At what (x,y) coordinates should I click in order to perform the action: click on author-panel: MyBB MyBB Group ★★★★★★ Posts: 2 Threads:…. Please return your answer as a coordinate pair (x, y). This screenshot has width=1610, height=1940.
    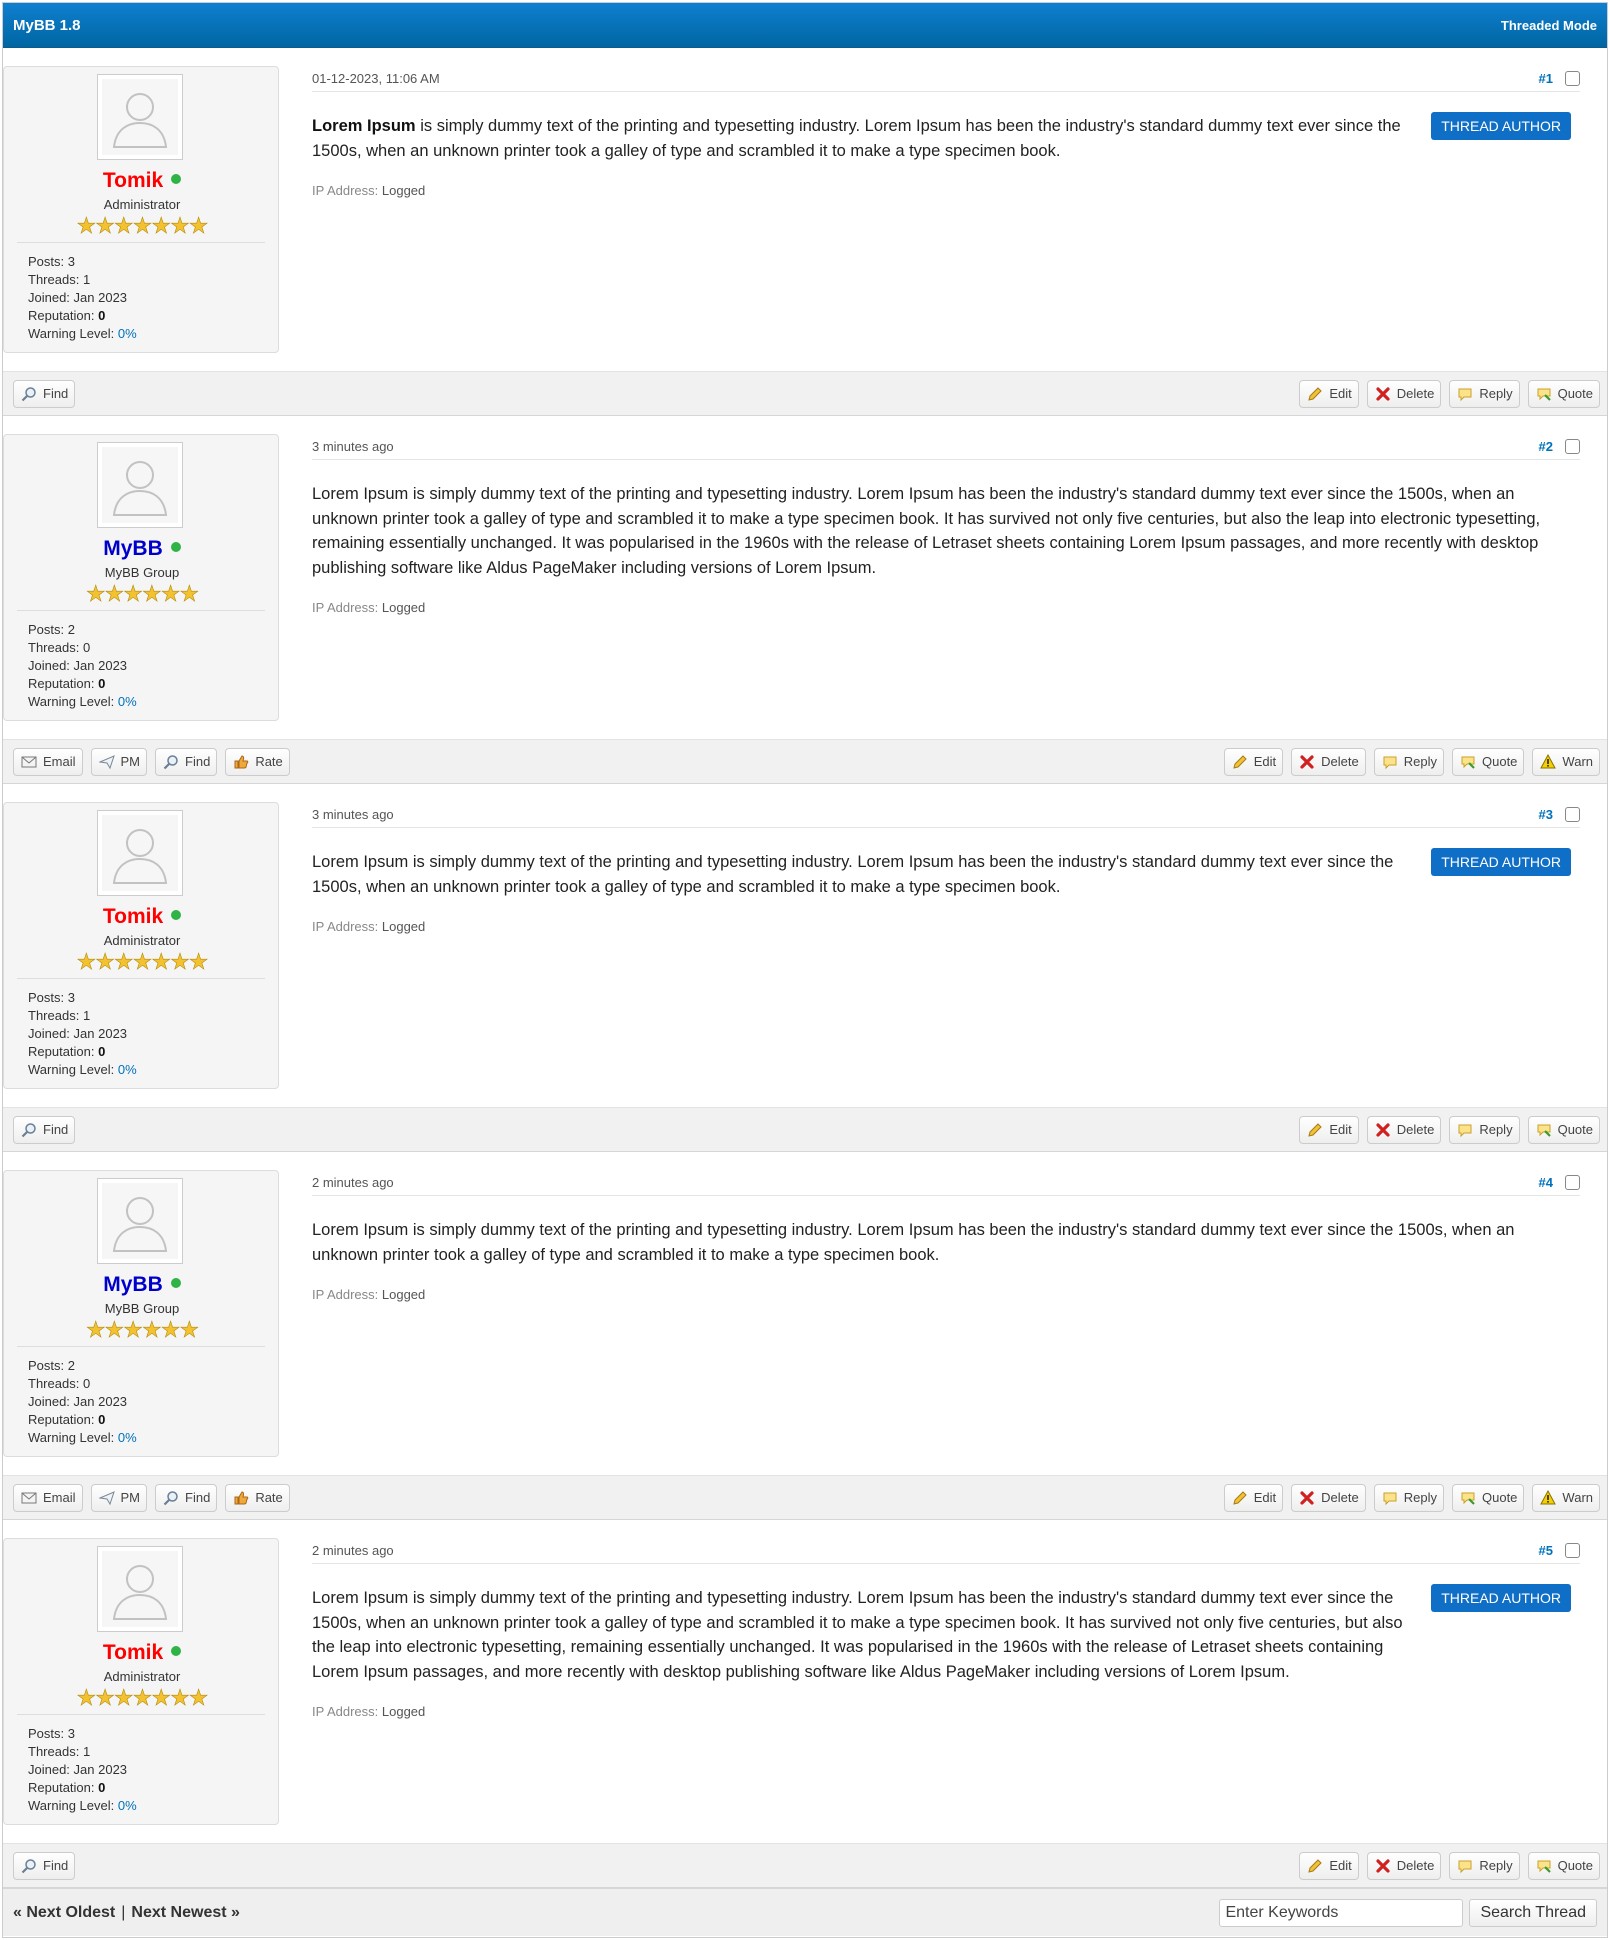
    Looking at the image, I should click on (141, 577).